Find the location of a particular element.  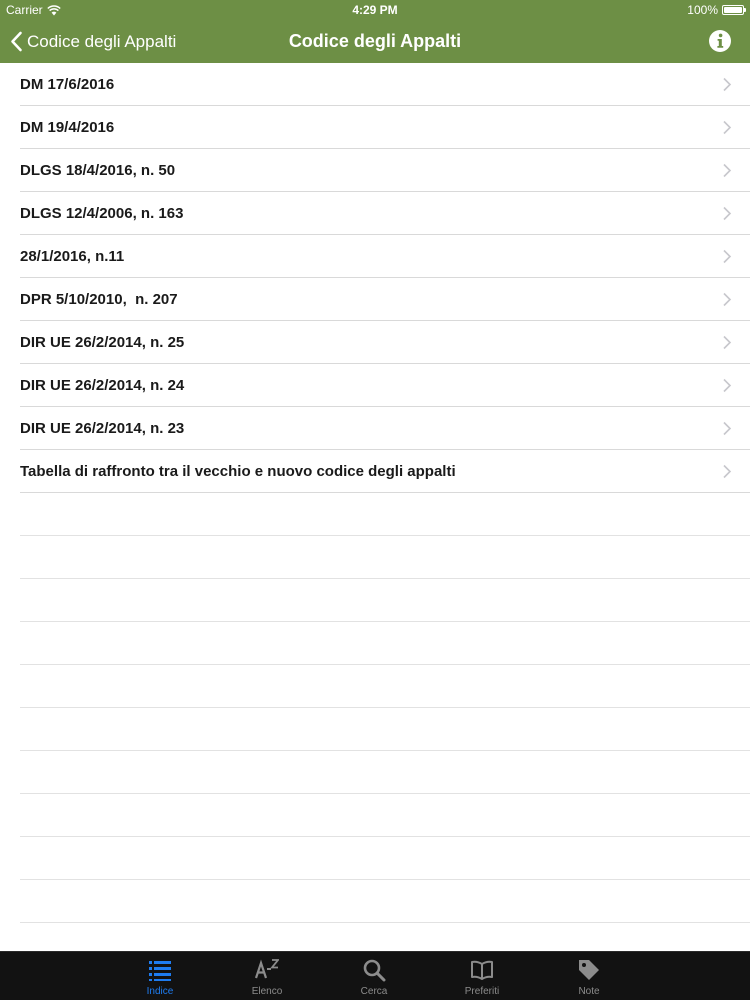

list-item: DLGS 12/4/2006, n. 163 is located at coordinates (375, 213).